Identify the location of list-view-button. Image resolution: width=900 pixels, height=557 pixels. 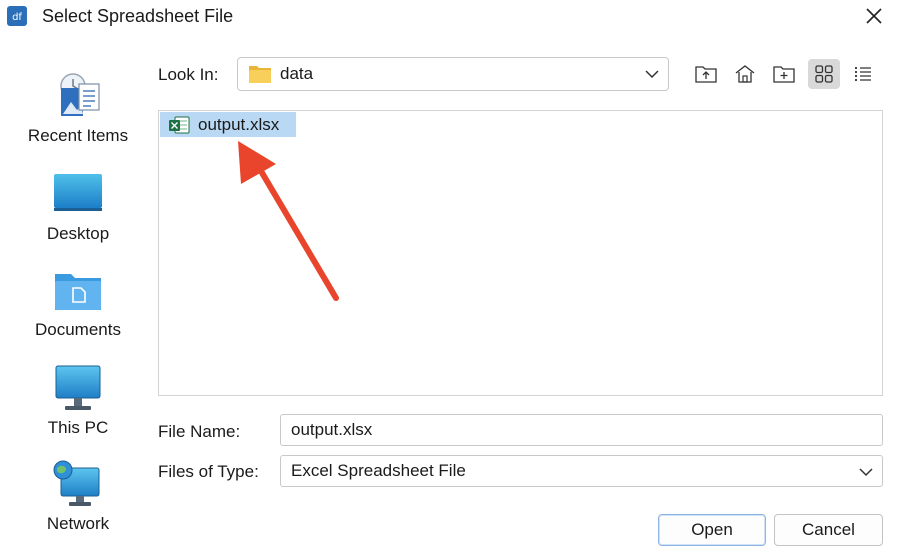
(863, 74).